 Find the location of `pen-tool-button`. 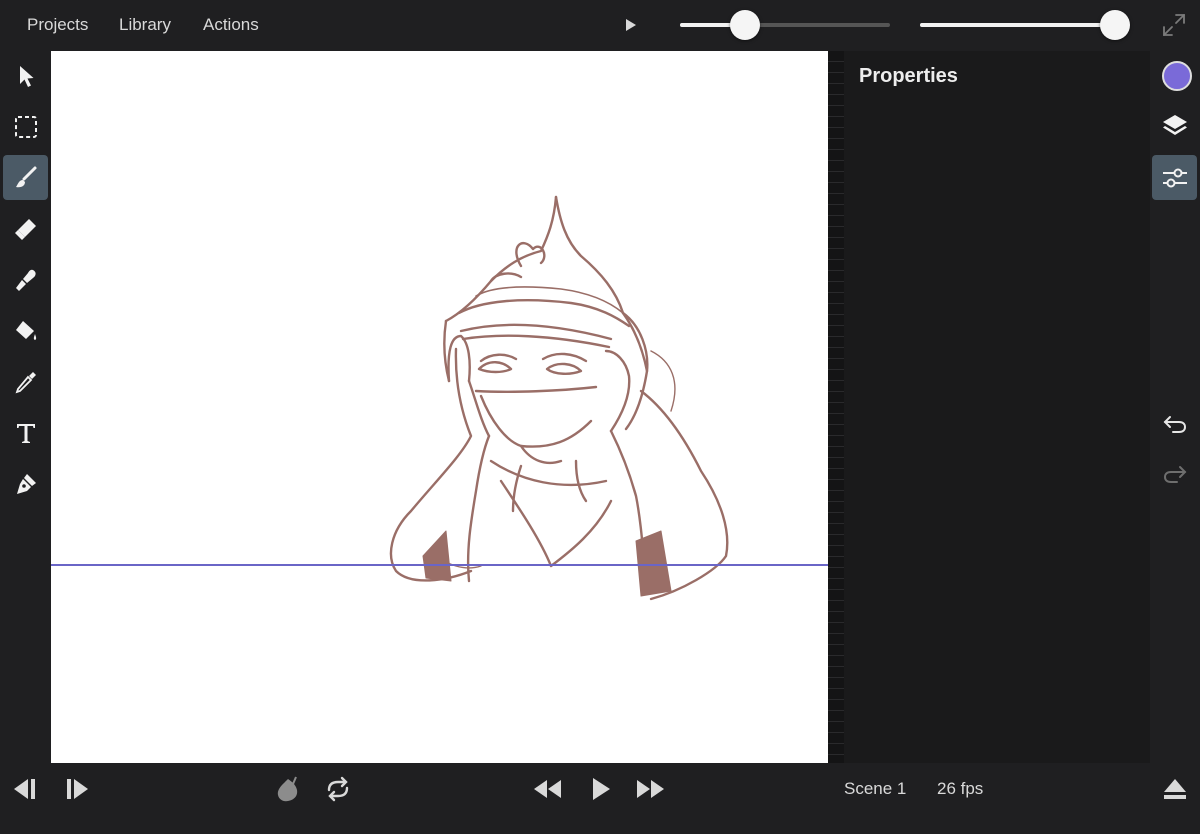

pen-tool-button is located at coordinates (25, 483).